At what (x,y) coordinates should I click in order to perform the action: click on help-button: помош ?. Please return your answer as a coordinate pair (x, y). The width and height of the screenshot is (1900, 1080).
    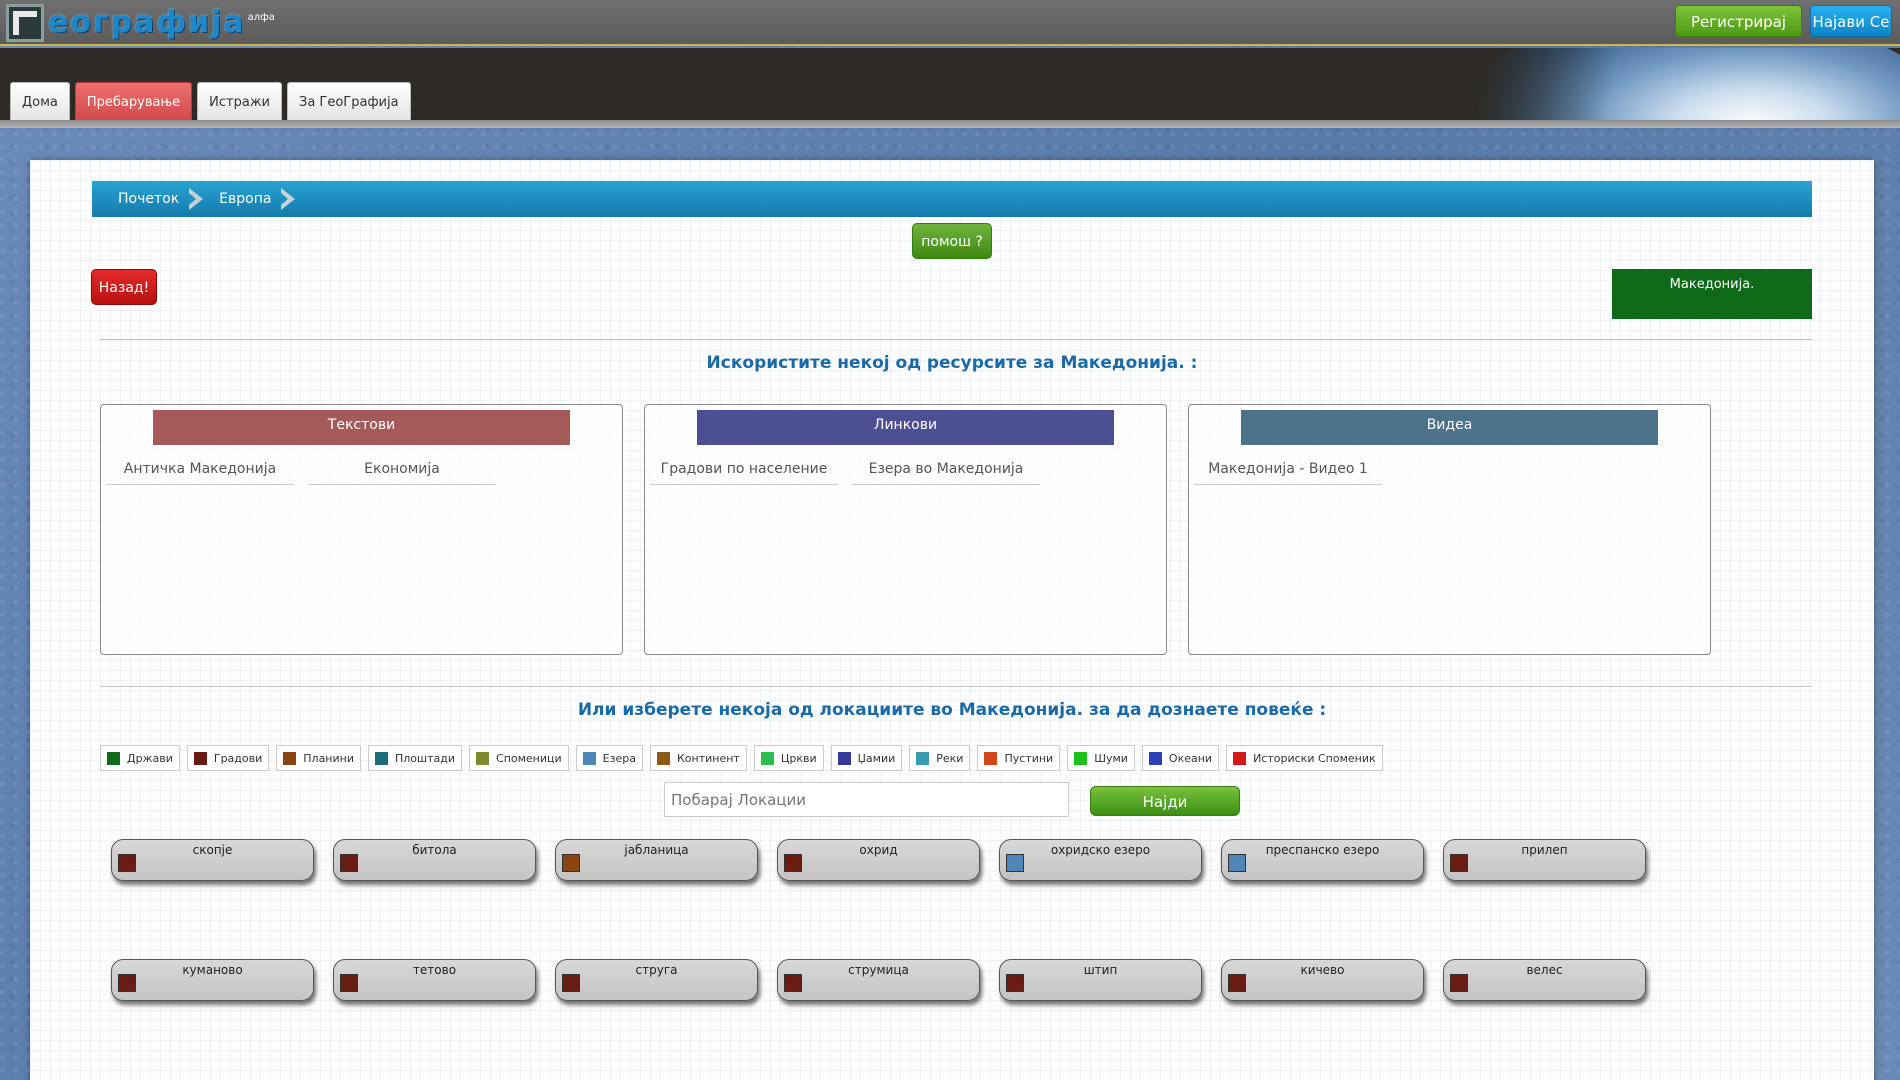
    Looking at the image, I should click on (952, 241).